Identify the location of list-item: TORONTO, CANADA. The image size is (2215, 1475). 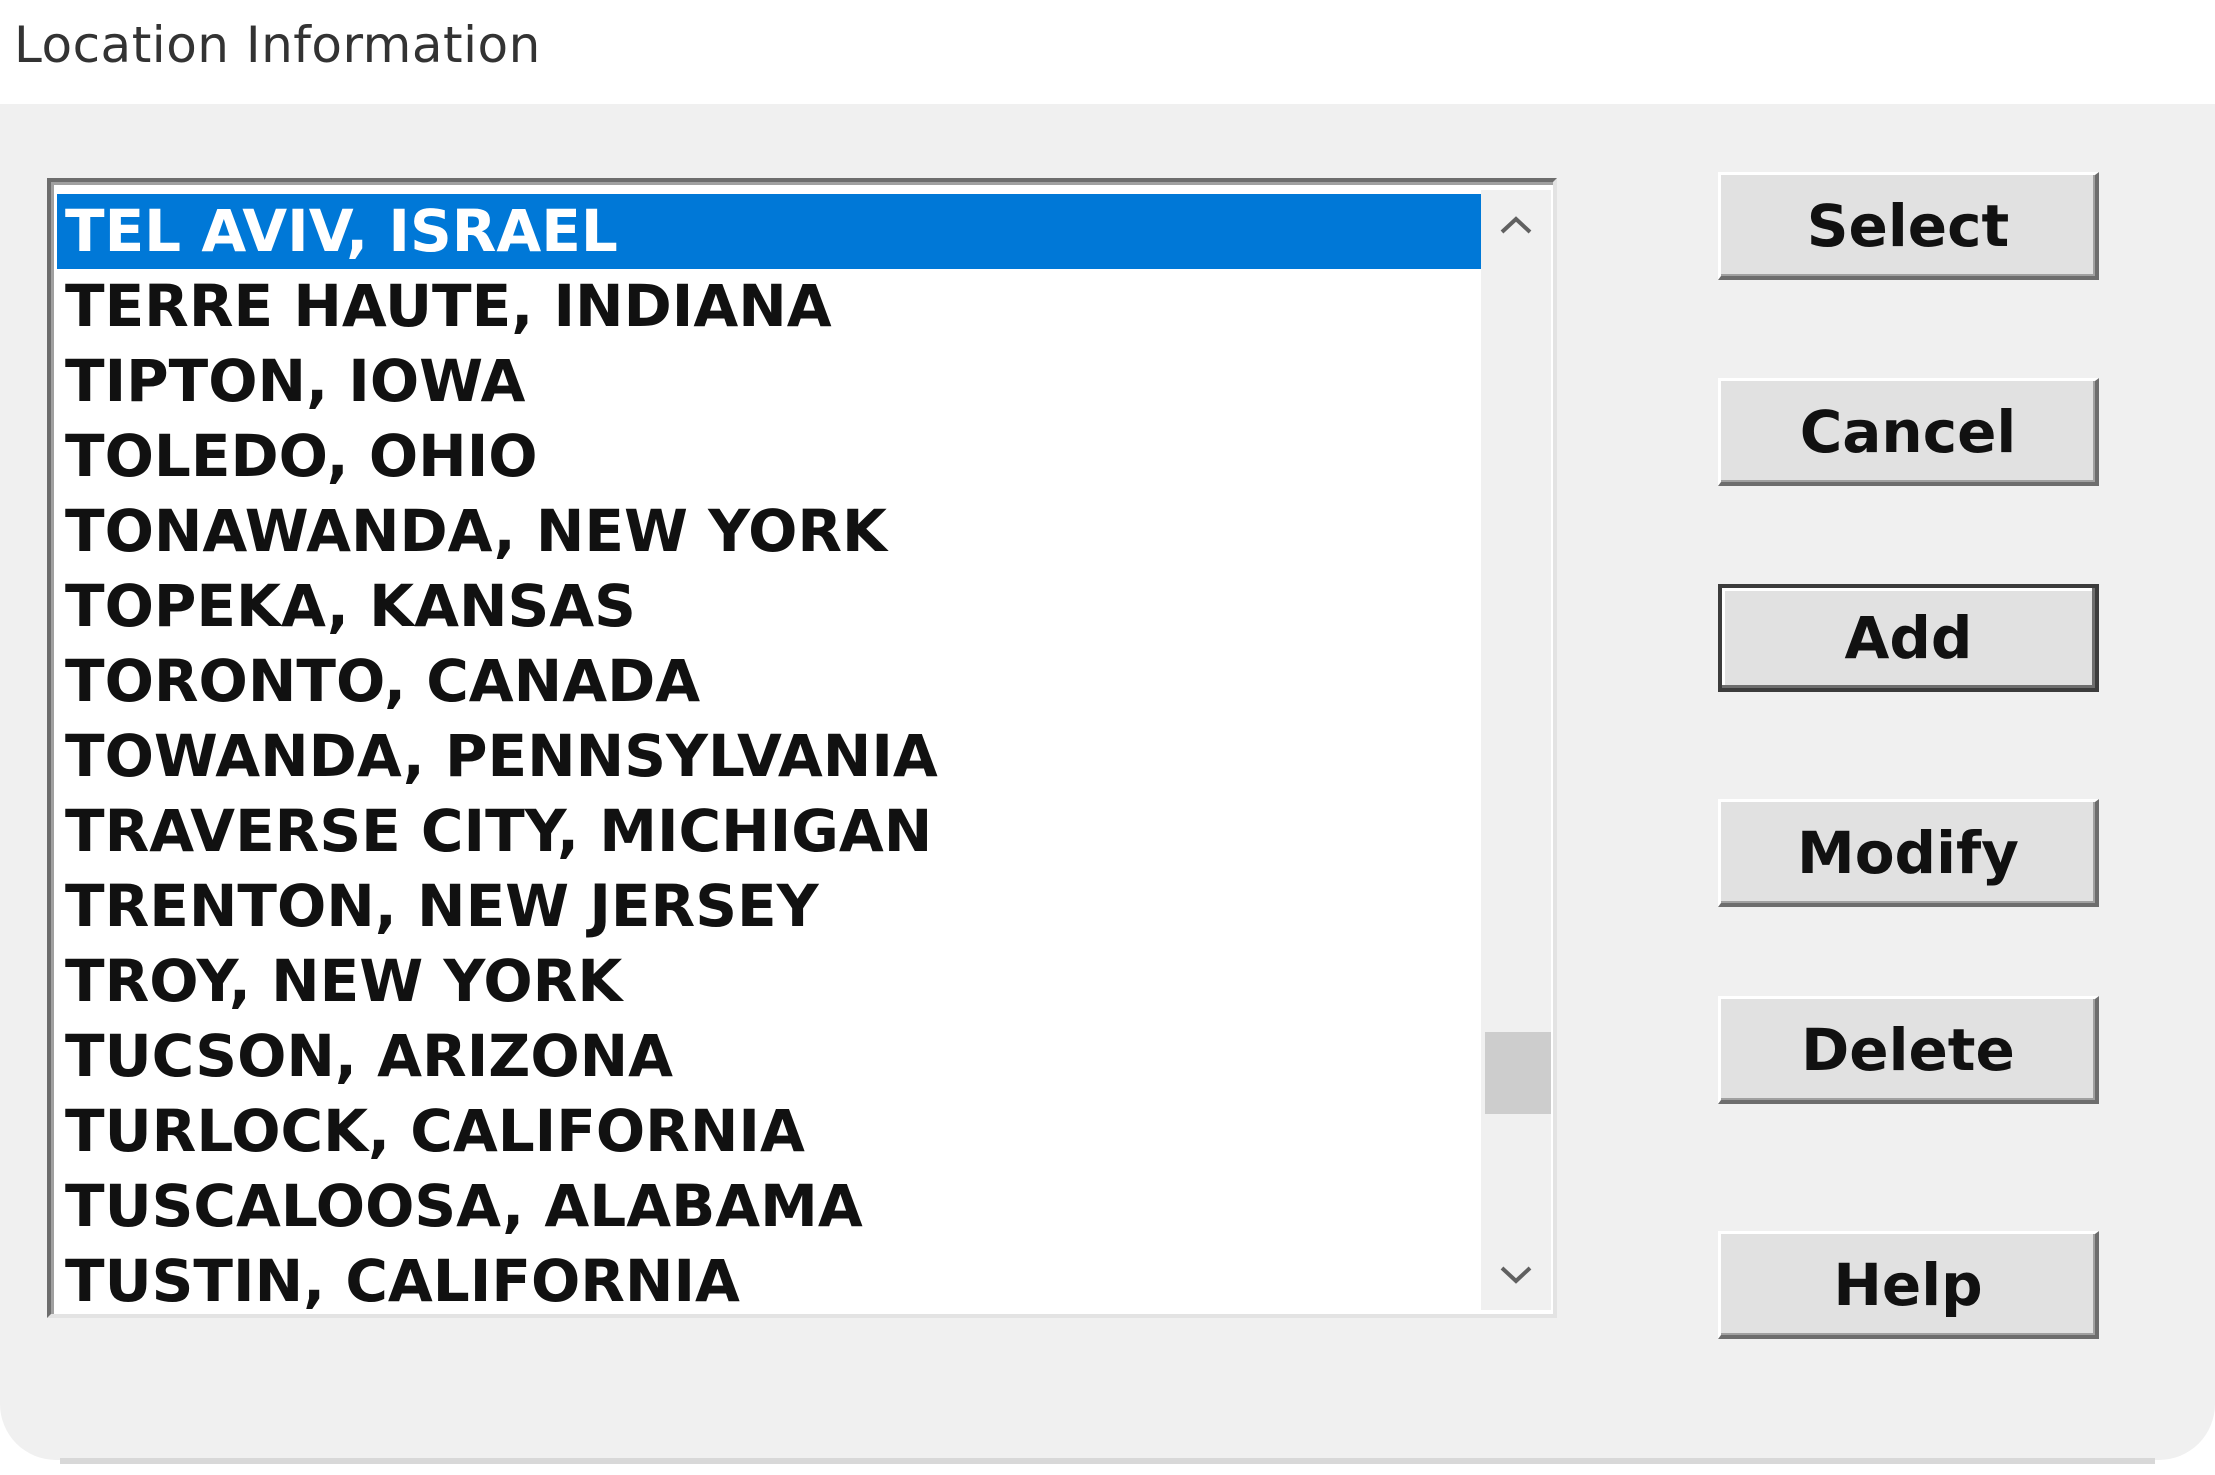
(771, 681).